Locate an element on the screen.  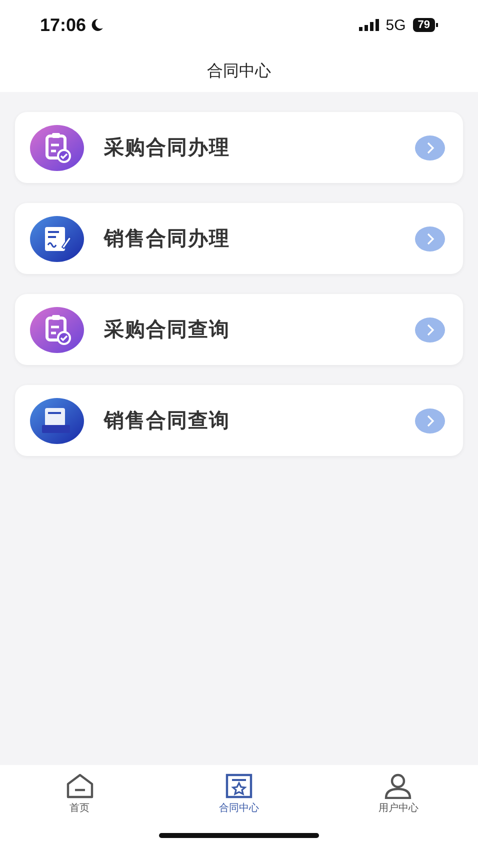
tab-item: 首页 is located at coordinates (80, 799).